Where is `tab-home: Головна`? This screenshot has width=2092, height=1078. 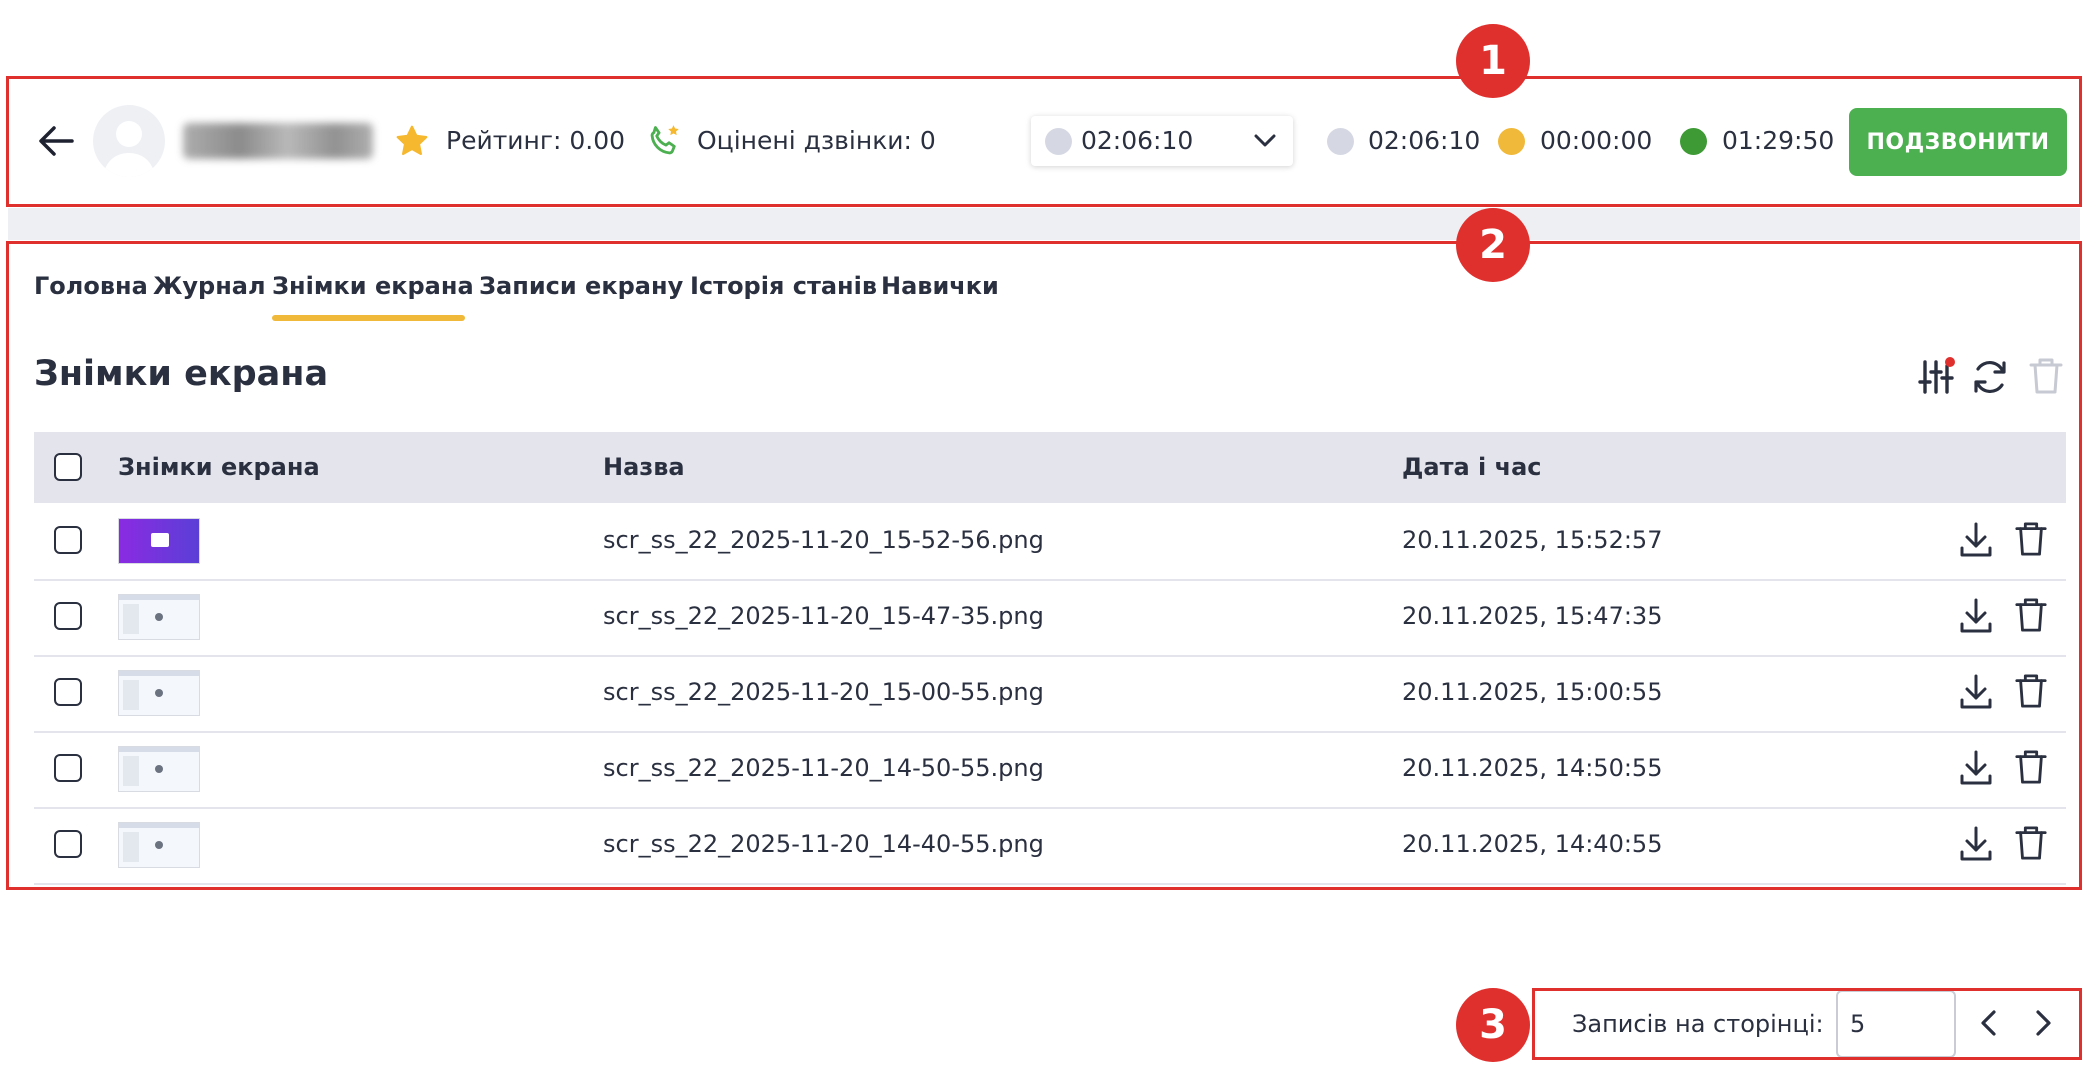 tab-home: Головна is located at coordinates (91, 286).